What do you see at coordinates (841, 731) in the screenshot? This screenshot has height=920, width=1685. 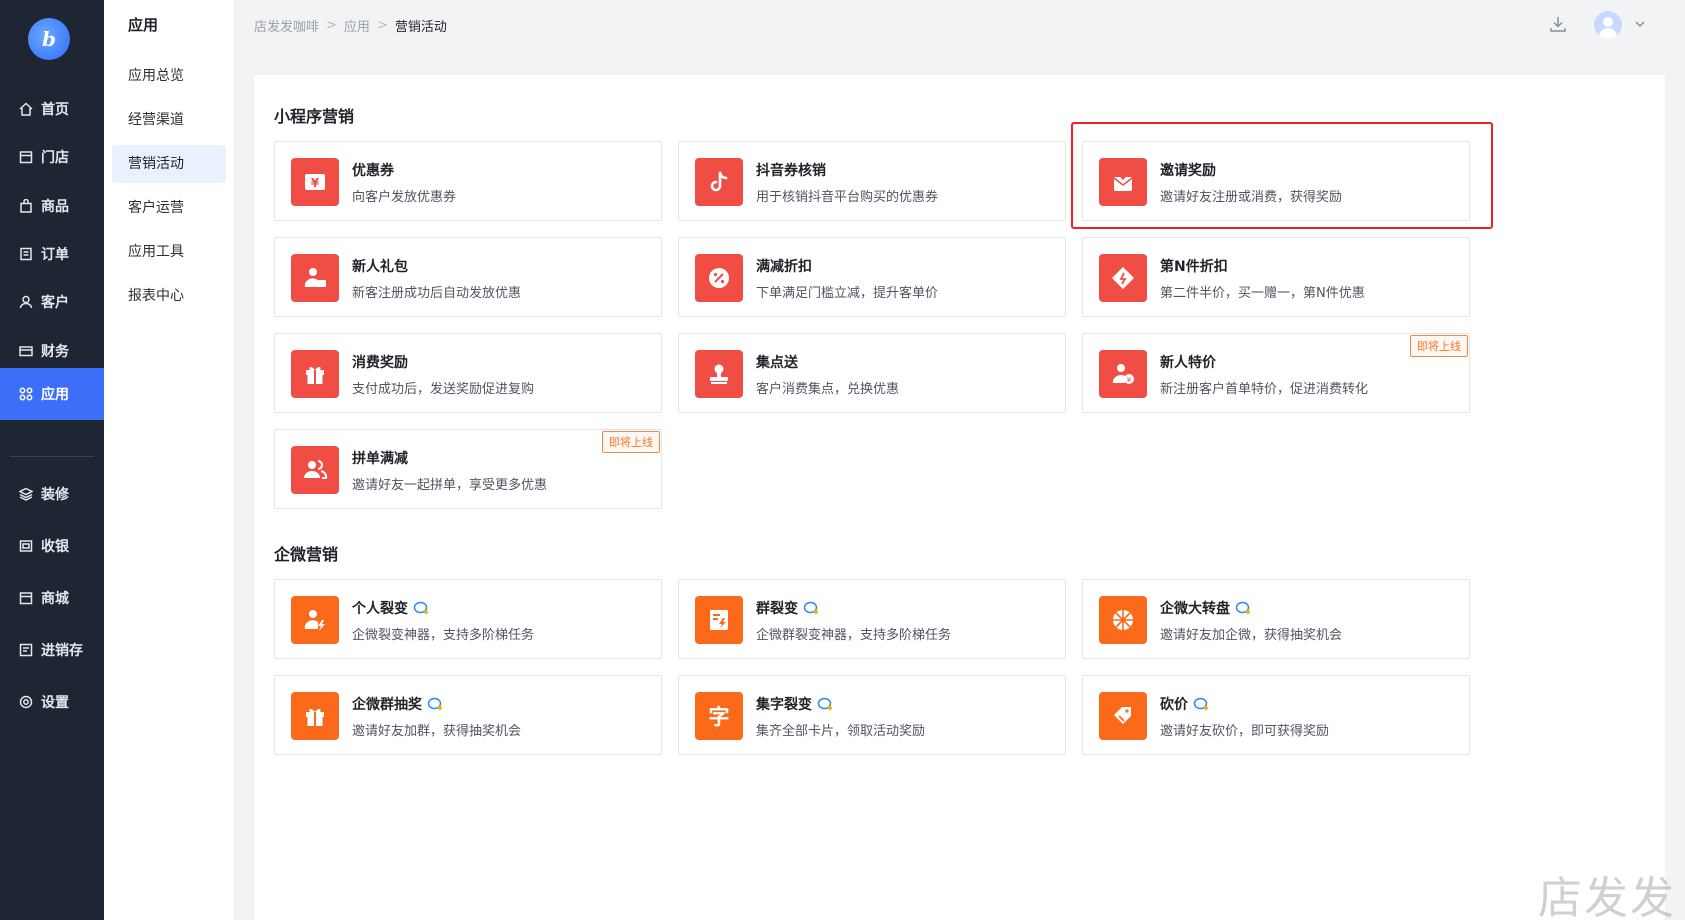 I see `card-desc: 集齐全部卡片，领取活动奖励` at bounding box center [841, 731].